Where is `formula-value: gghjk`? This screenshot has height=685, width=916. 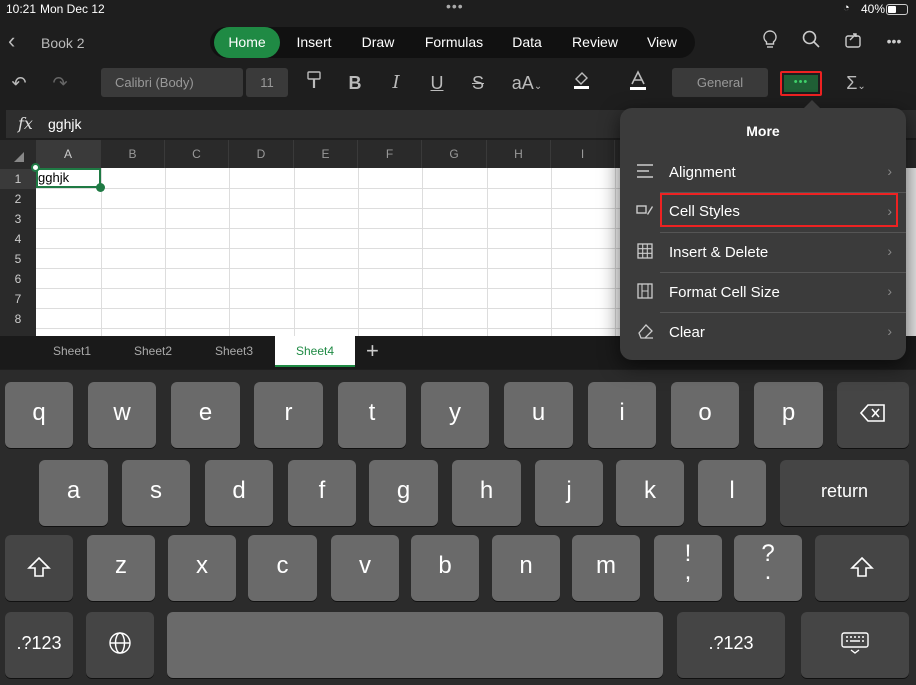 formula-value: gghjk is located at coordinates (64, 124).